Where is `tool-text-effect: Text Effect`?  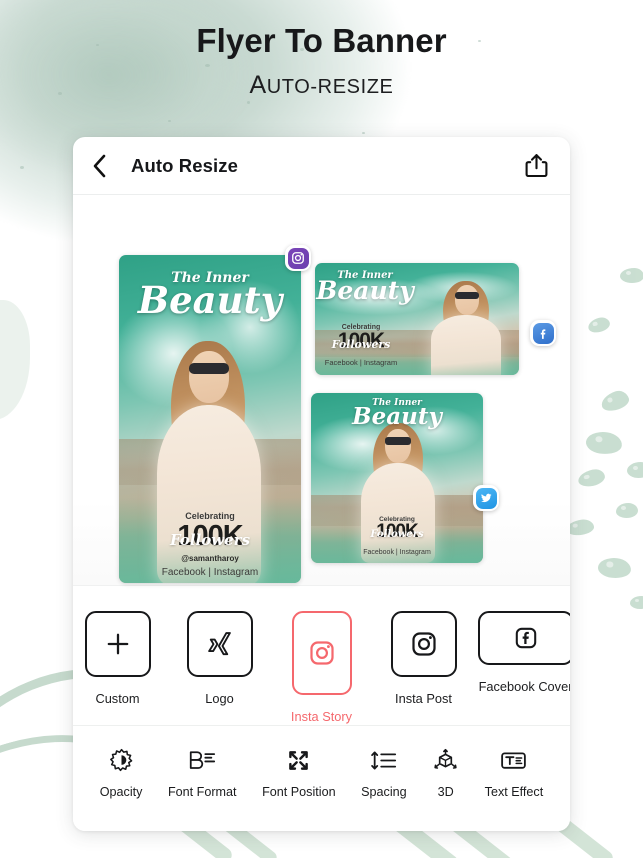 tool-text-effect: Text Effect is located at coordinates (514, 772).